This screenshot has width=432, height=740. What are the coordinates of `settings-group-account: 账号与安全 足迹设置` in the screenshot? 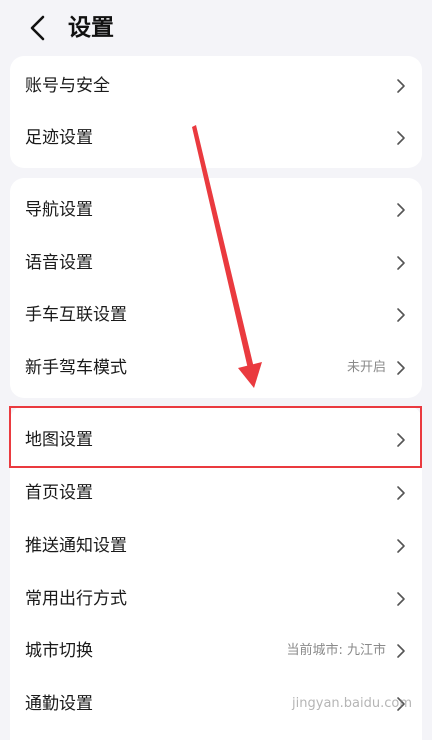 It's located at (216, 112).